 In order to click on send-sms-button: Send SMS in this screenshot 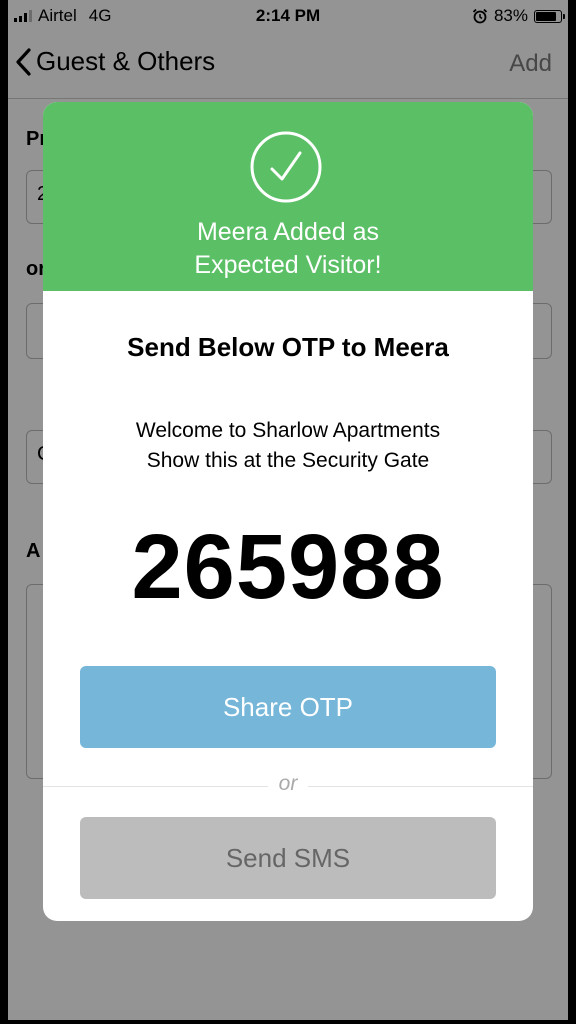, I will do `click(288, 858)`.